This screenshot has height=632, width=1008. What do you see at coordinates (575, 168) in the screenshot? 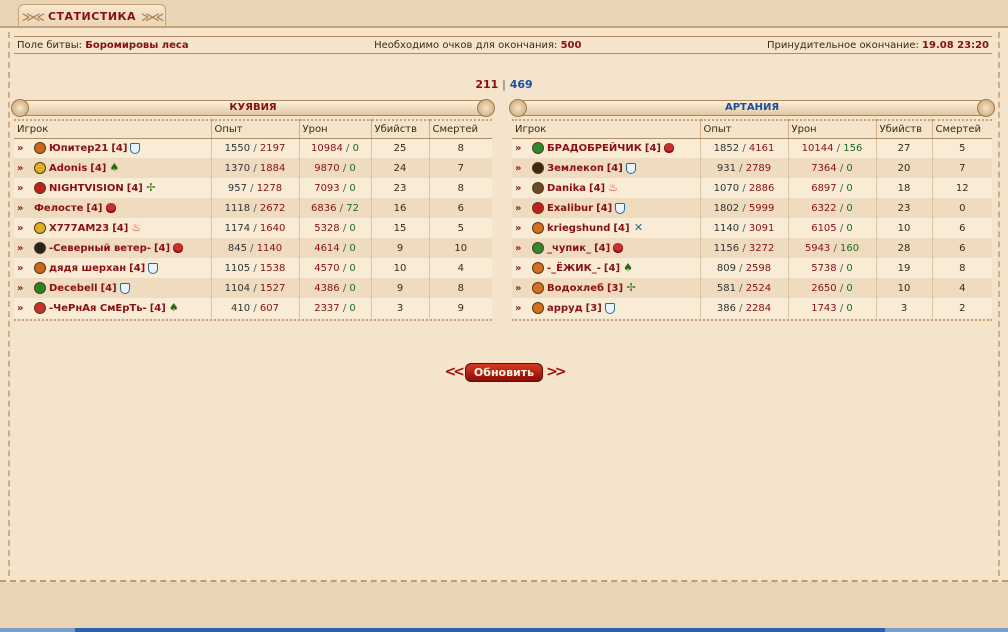
I see `player-name: Землекоп` at bounding box center [575, 168].